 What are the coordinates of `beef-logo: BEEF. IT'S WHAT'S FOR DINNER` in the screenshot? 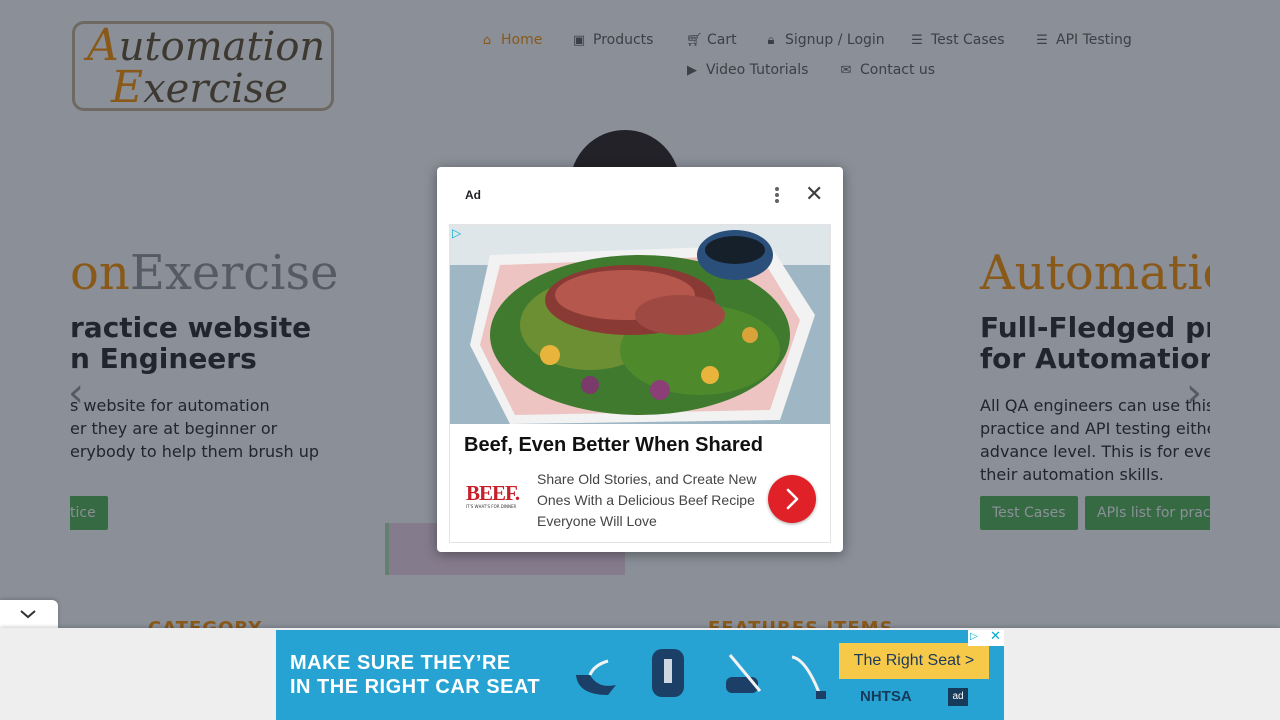 It's located at (494, 502).